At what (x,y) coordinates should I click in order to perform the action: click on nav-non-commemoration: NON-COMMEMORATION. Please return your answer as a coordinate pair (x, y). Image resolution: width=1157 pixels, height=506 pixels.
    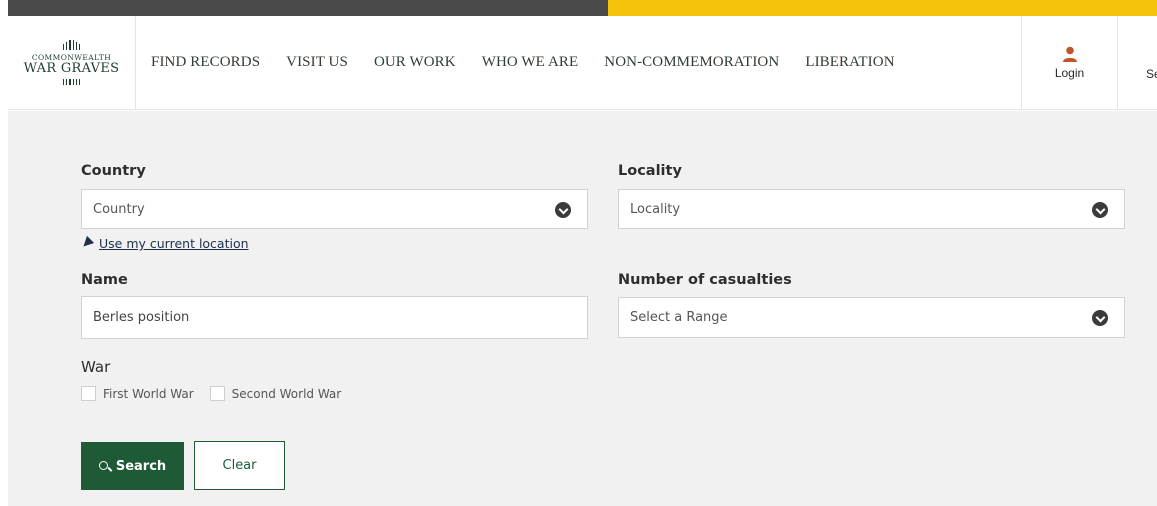
    Looking at the image, I should click on (691, 62).